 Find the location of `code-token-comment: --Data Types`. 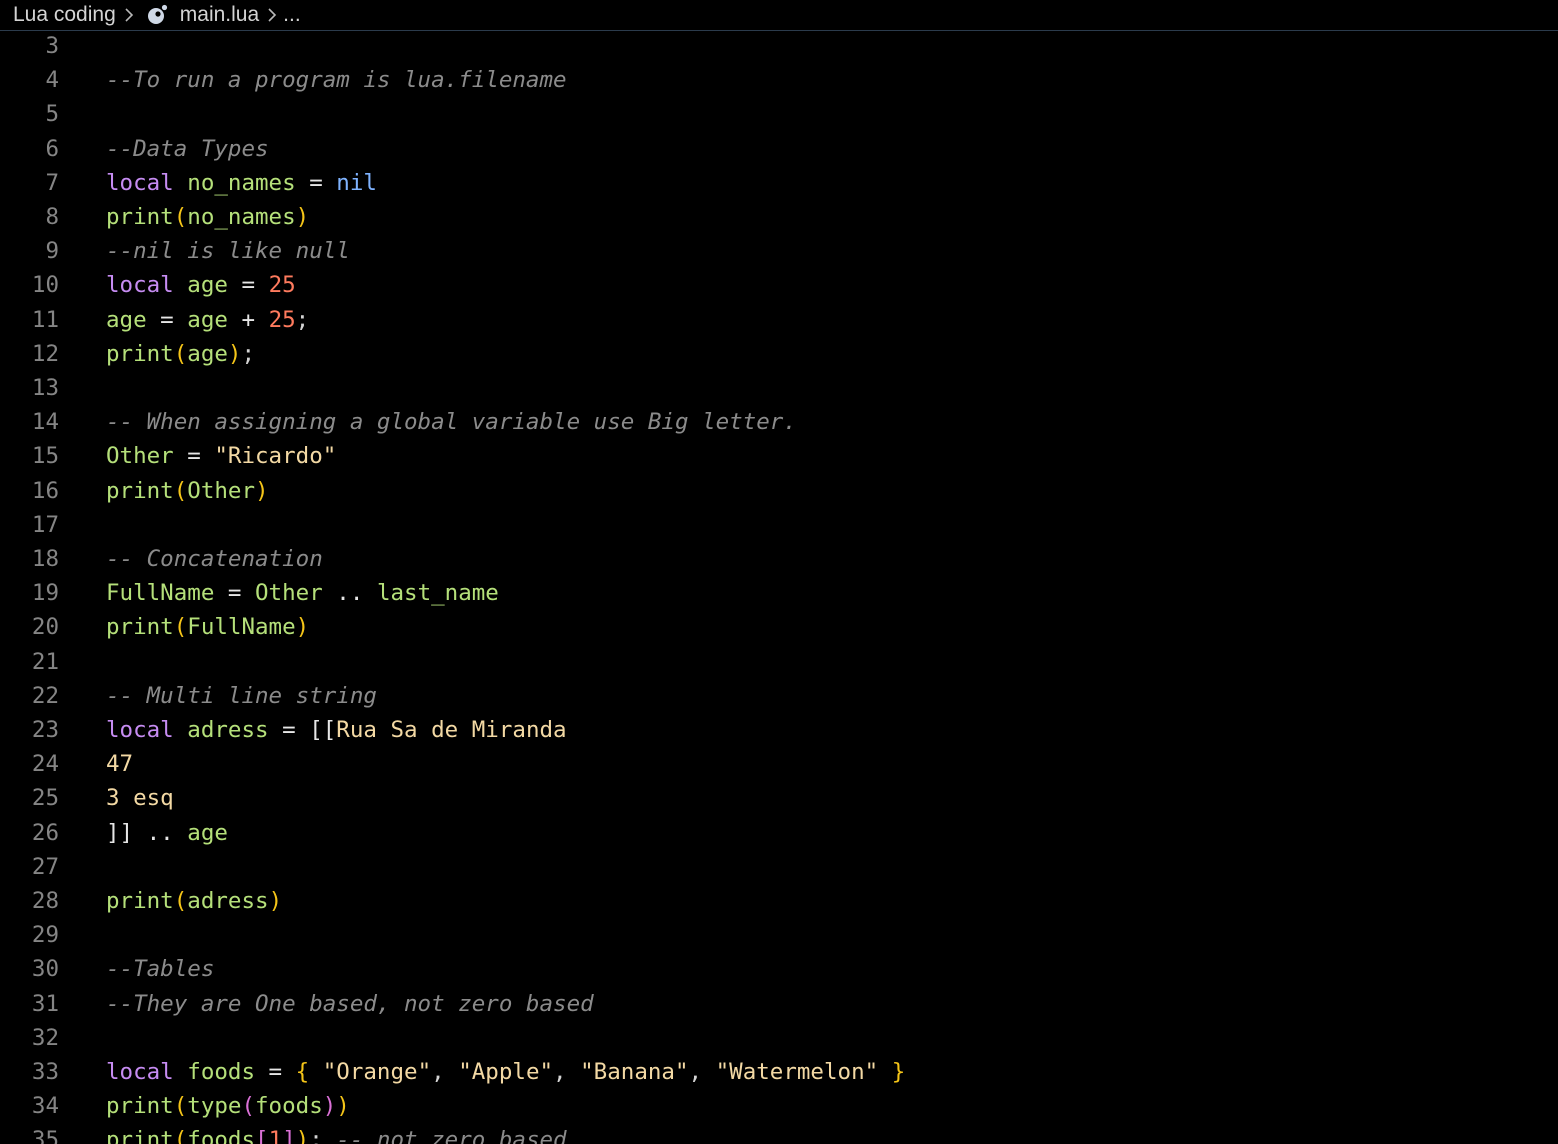

code-token-comment: --Data Types is located at coordinates (187, 148).